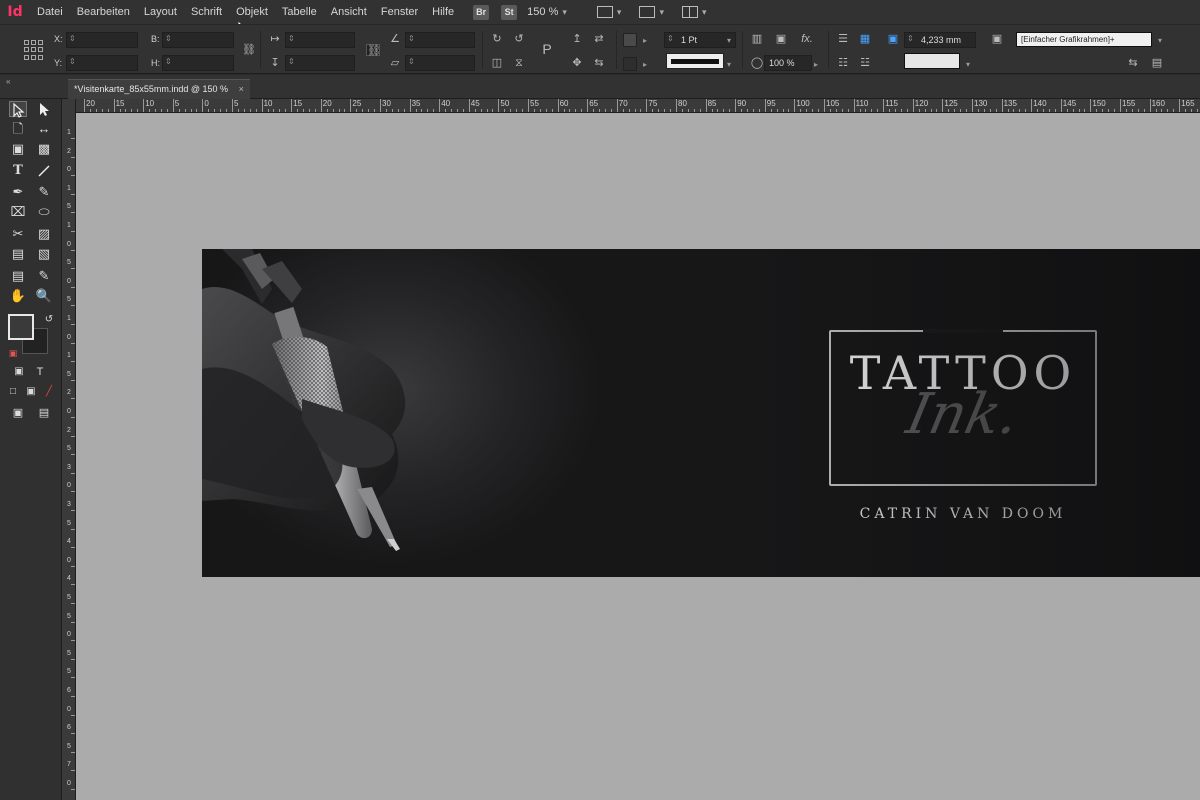 This screenshot has height=800, width=1200. I want to click on rotate-ccw-icon: ↺, so click(519, 39).